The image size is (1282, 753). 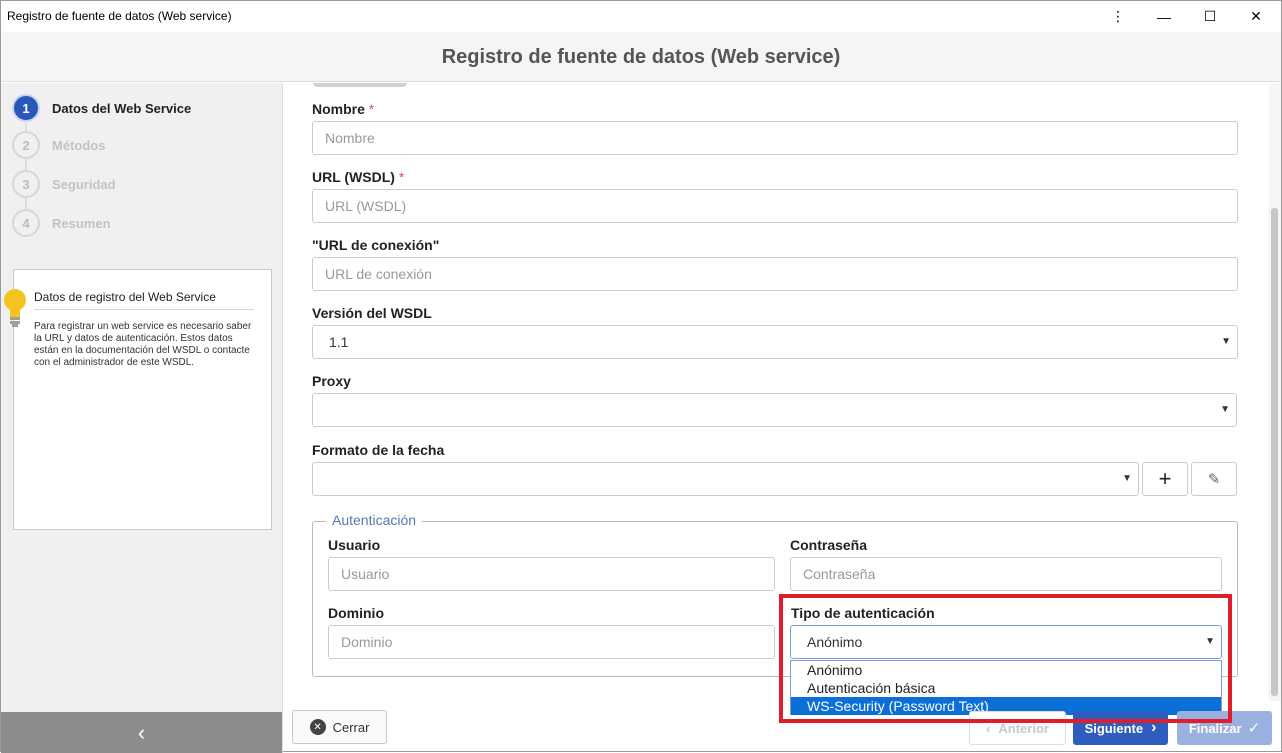 I want to click on scrollbar-thumb, so click(x=1274, y=452).